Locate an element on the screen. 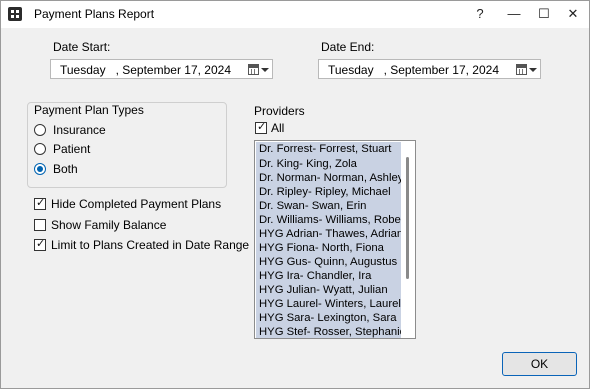 This screenshot has height=389, width=590. radio-insurance-label: Insurance is located at coordinates (79, 130).